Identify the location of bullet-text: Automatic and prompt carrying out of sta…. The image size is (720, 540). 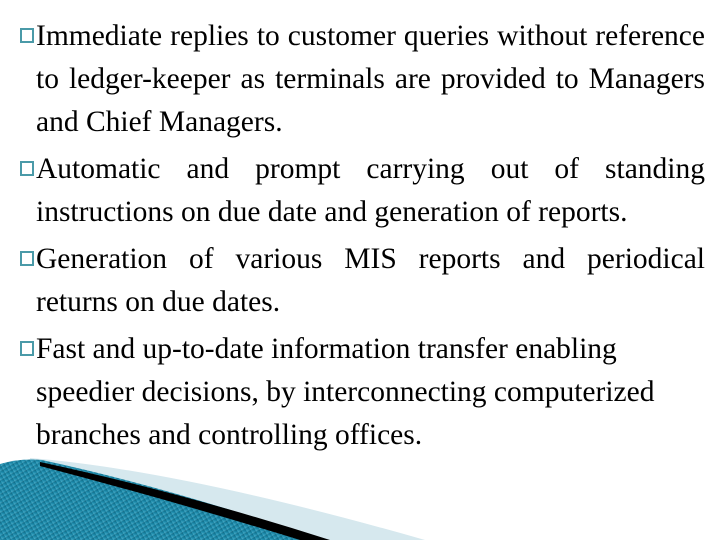
(370, 190).